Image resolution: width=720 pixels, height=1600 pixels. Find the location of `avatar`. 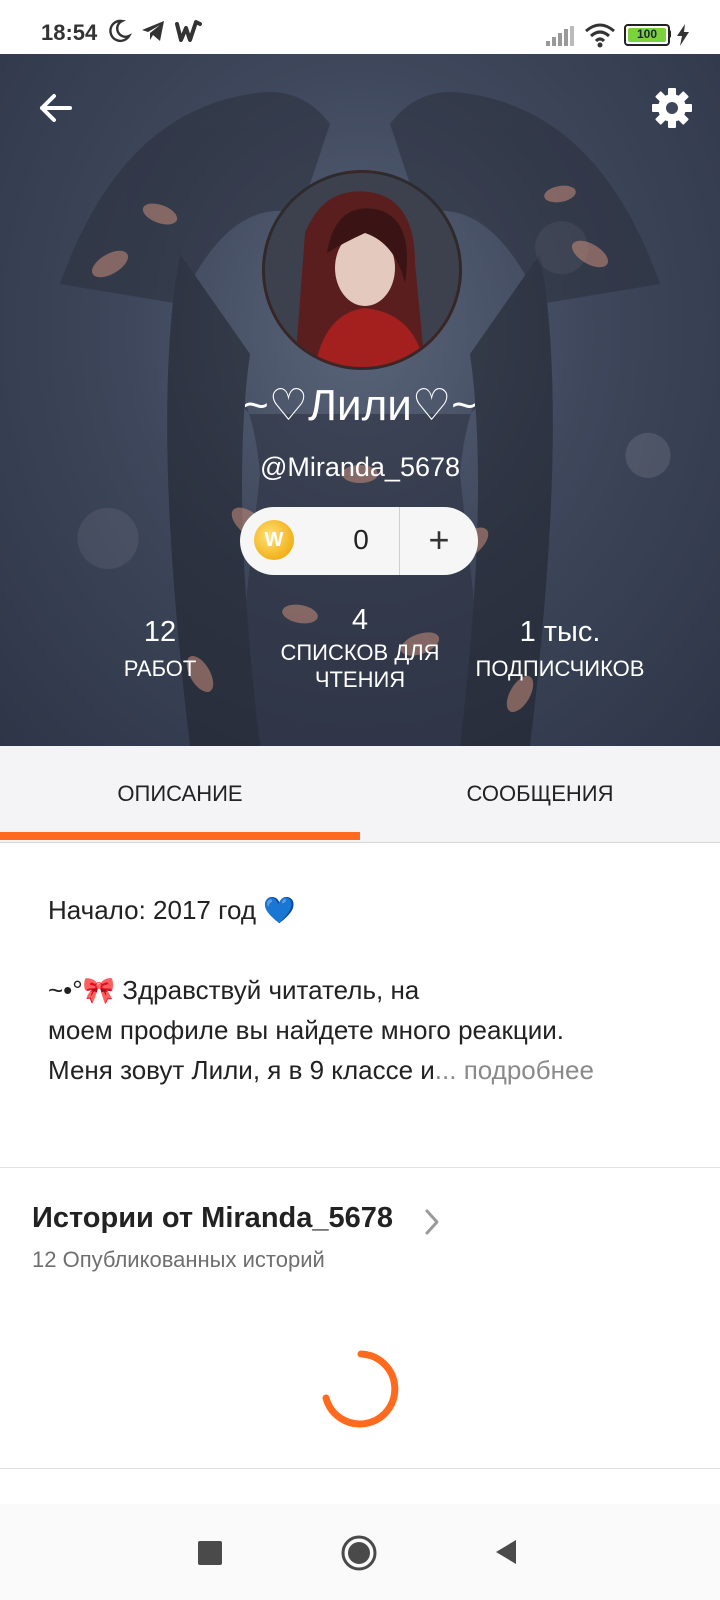

avatar is located at coordinates (362, 270).